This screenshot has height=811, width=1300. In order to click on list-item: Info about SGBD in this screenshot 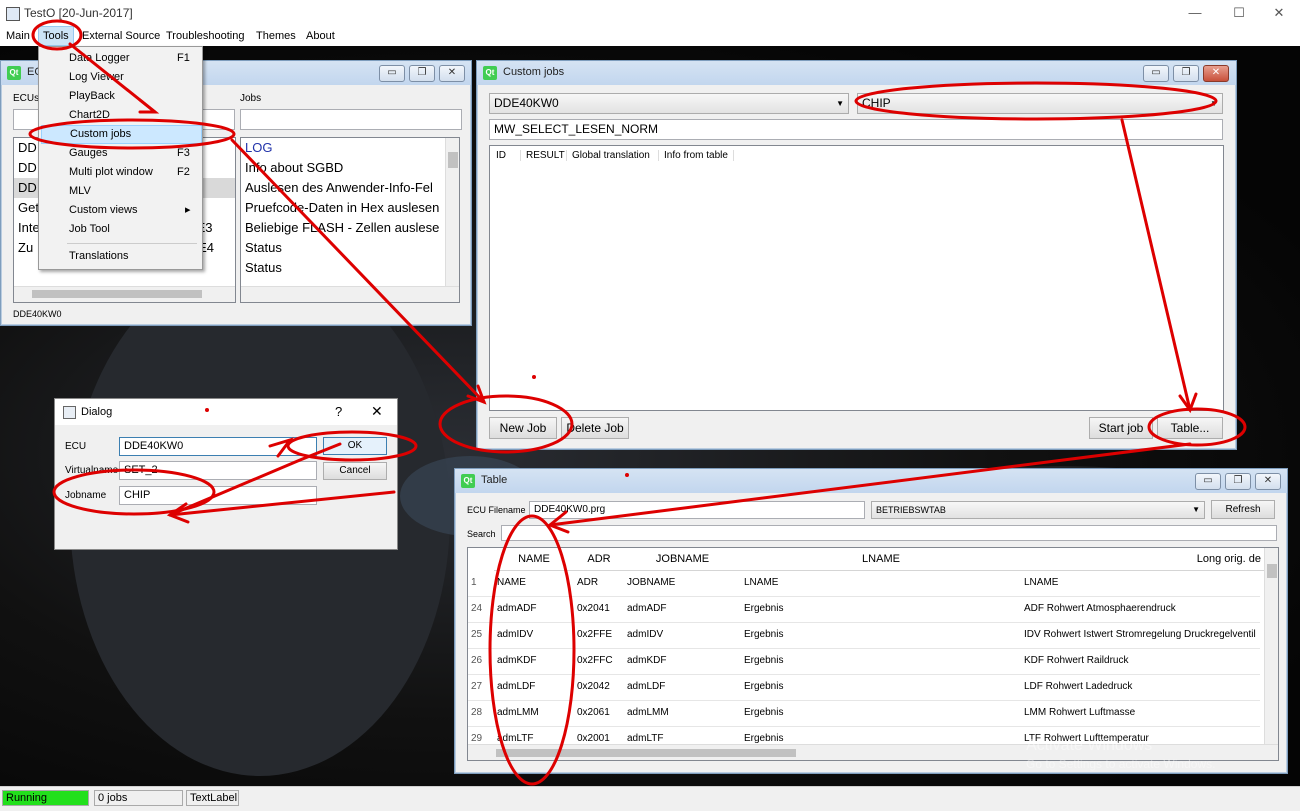, I will do `click(350, 168)`.